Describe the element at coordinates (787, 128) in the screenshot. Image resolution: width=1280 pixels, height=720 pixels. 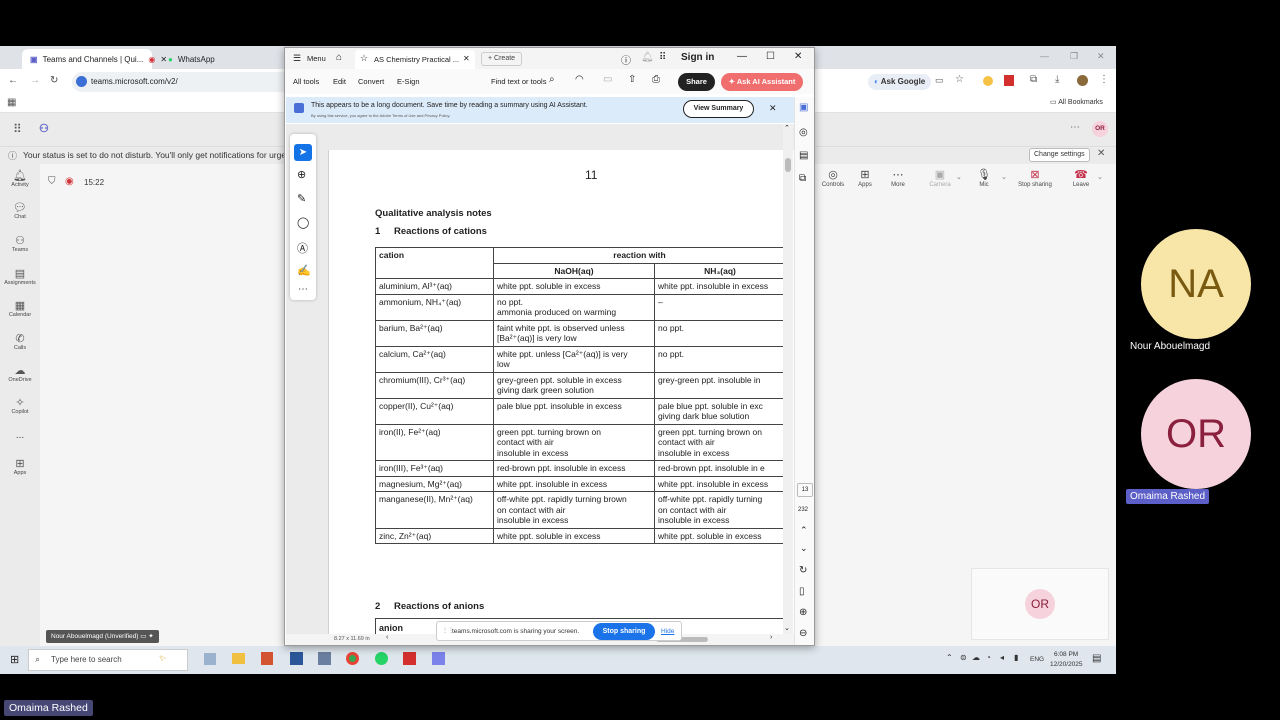
I see `scroll-up-icon: ⌃` at that location.